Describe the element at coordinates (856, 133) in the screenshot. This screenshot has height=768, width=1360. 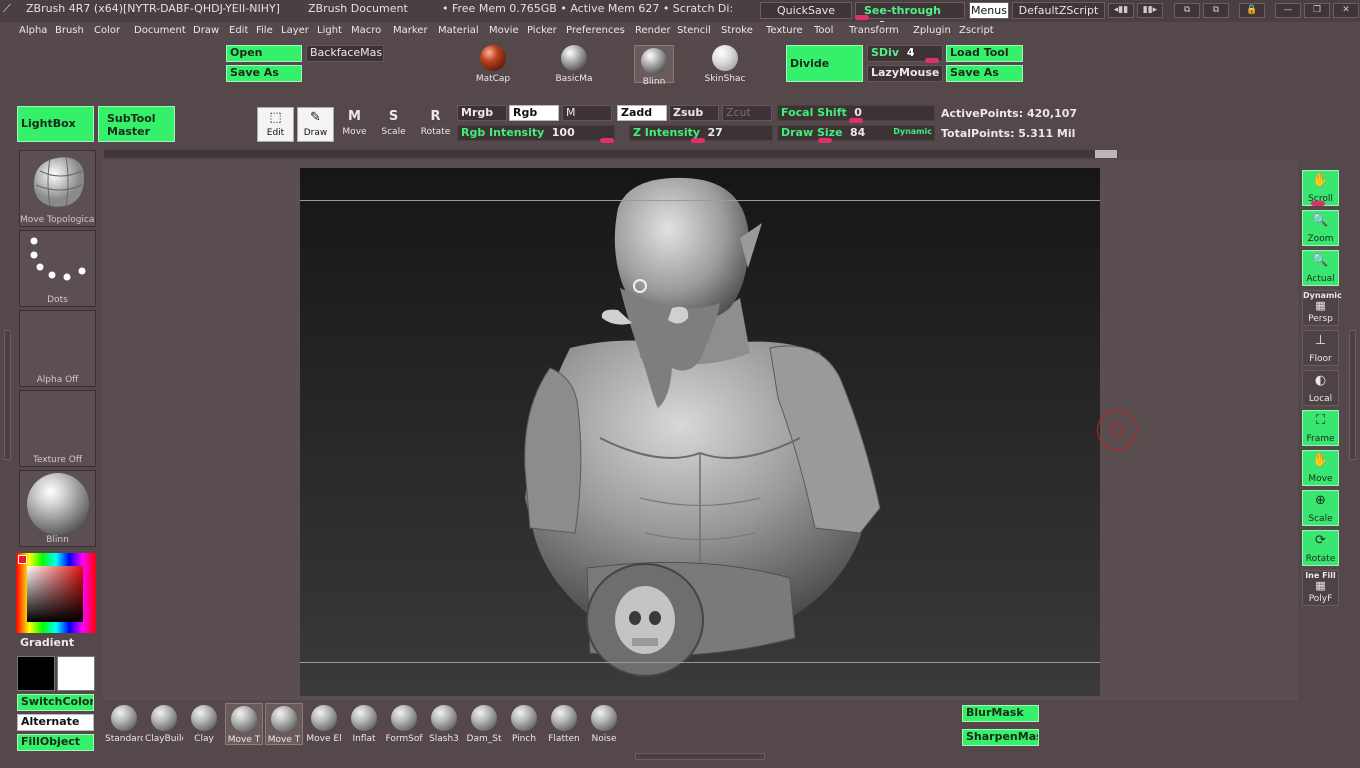
I see `draw-size-slider: Draw Size 84 Dynamic` at that location.